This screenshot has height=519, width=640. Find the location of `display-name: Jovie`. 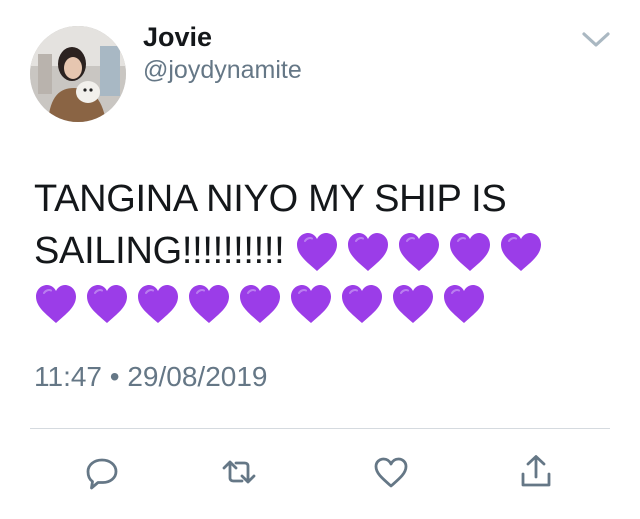

display-name: Jovie is located at coordinates (177, 37).